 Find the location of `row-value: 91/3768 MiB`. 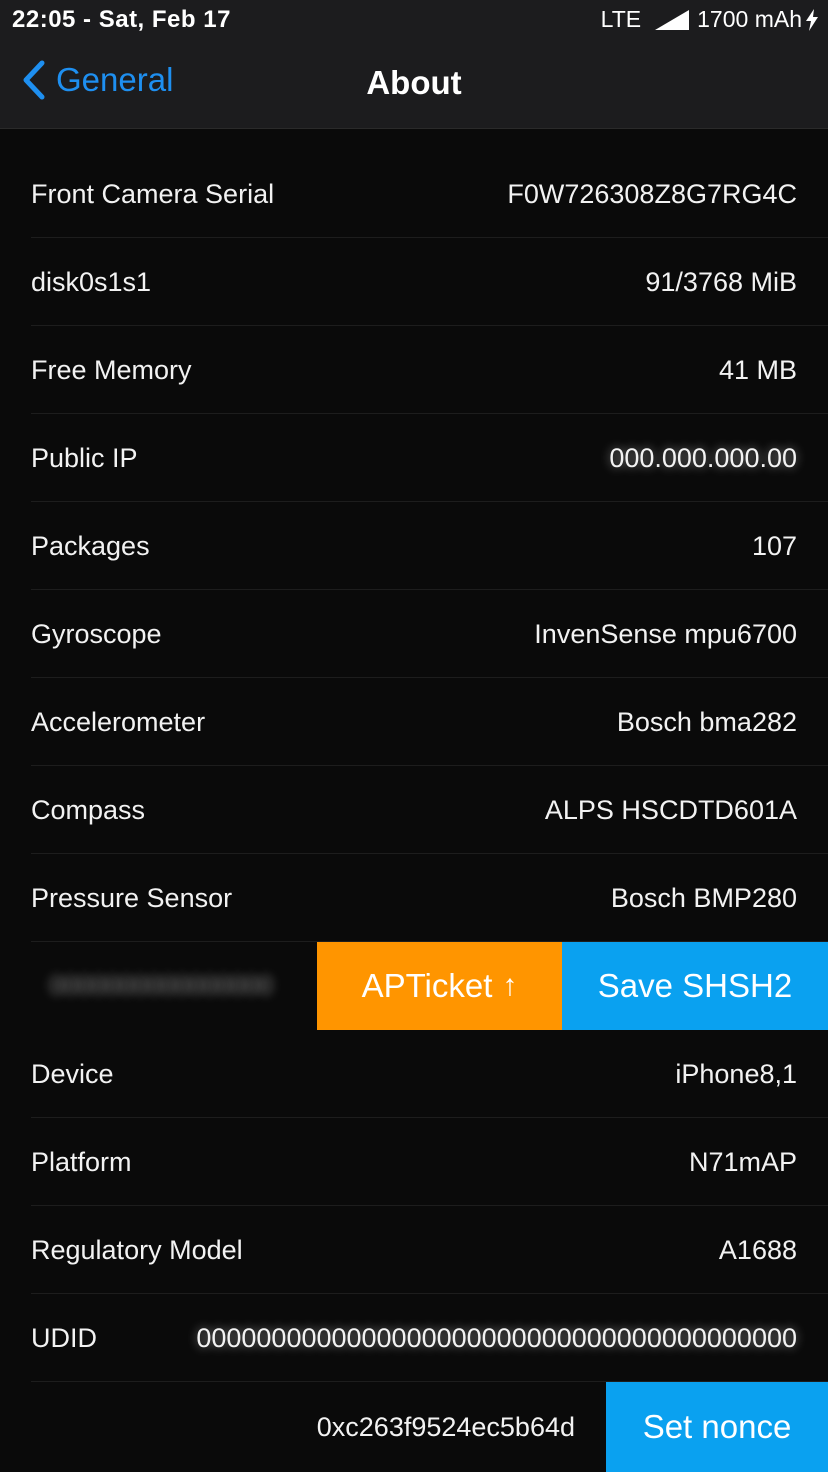

row-value: 91/3768 MiB is located at coordinates (721, 281).